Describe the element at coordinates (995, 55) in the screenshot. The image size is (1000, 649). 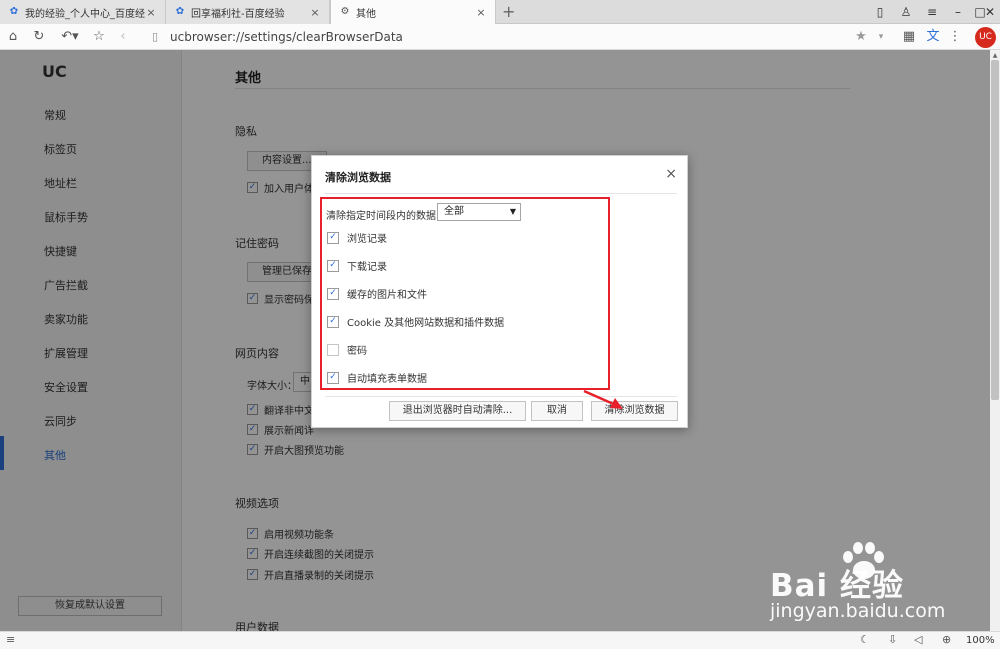
I see `scroll-up-icon: ▲` at that location.